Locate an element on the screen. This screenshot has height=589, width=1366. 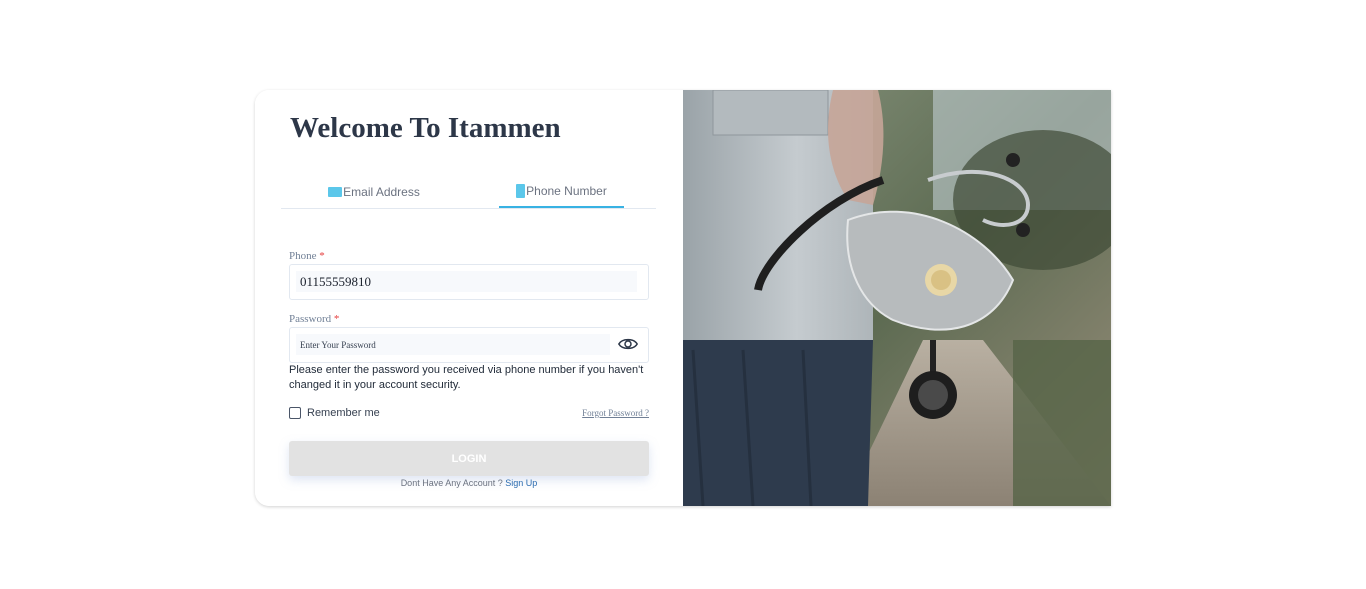
phone-field-box is located at coordinates (469, 282).